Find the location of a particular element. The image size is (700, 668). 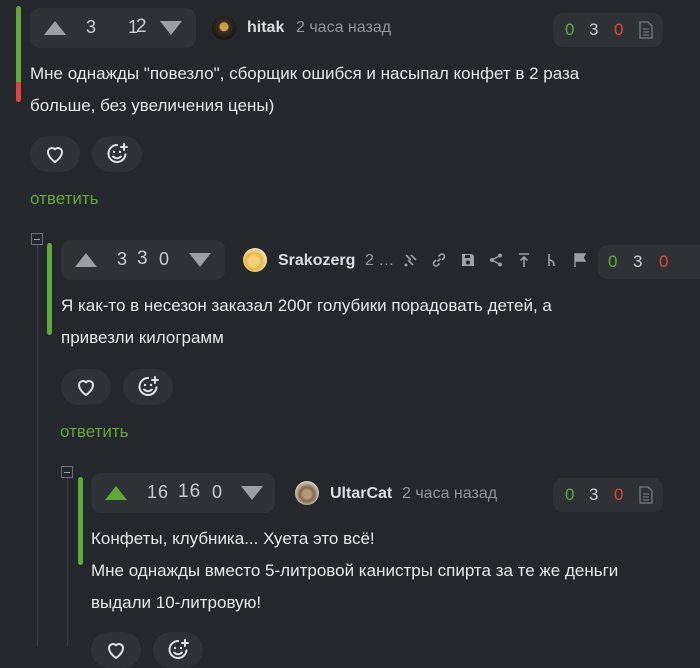

save-icon is located at coordinates (468, 260).